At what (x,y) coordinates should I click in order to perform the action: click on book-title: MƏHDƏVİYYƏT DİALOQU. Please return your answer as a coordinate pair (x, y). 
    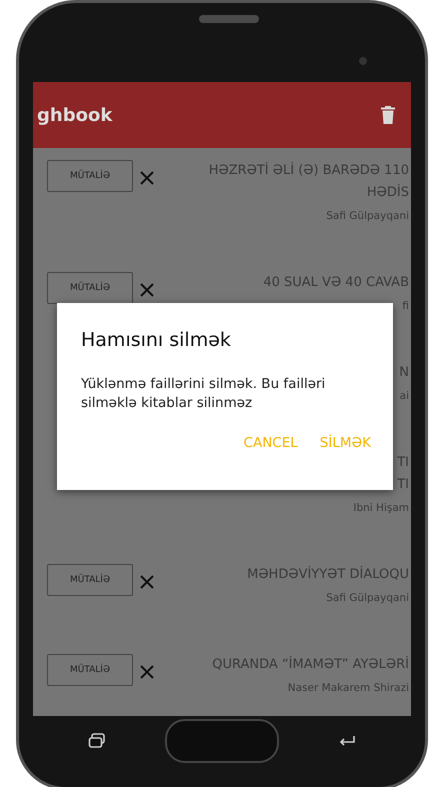
    Looking at the image, I should click on (328, 574).